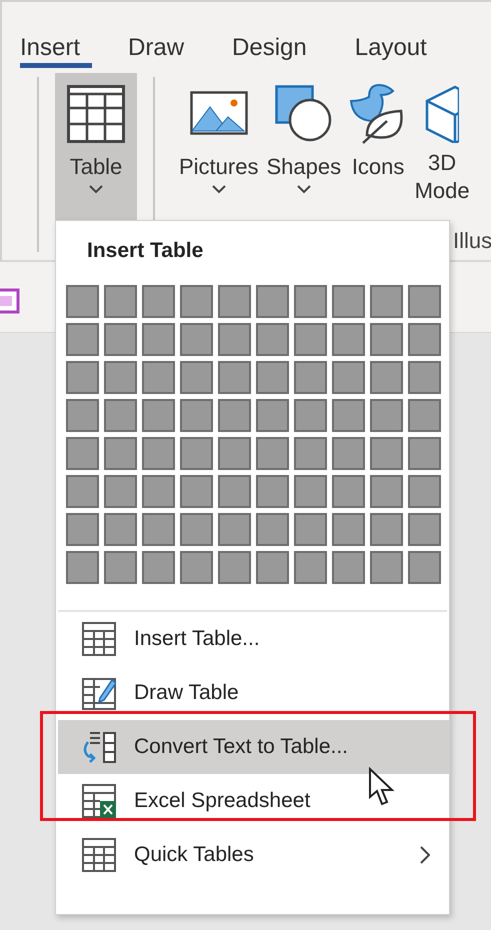  Describe the element at coordinates (61, 48) in the screenshot. I see `ribbon-tab: Insert` at that location.